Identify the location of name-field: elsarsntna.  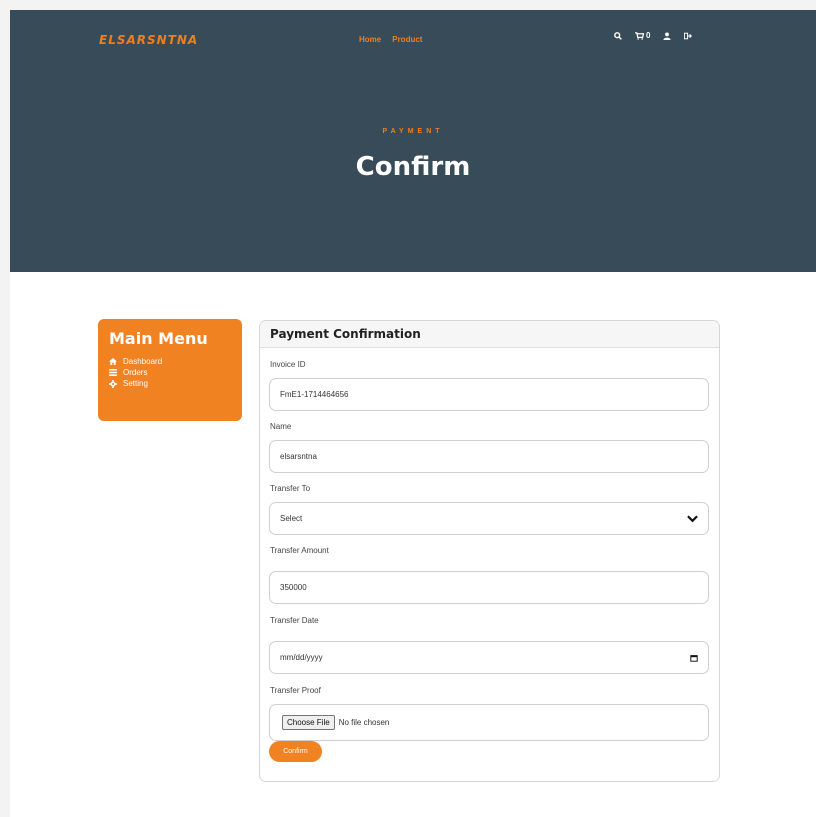
(489, 456).